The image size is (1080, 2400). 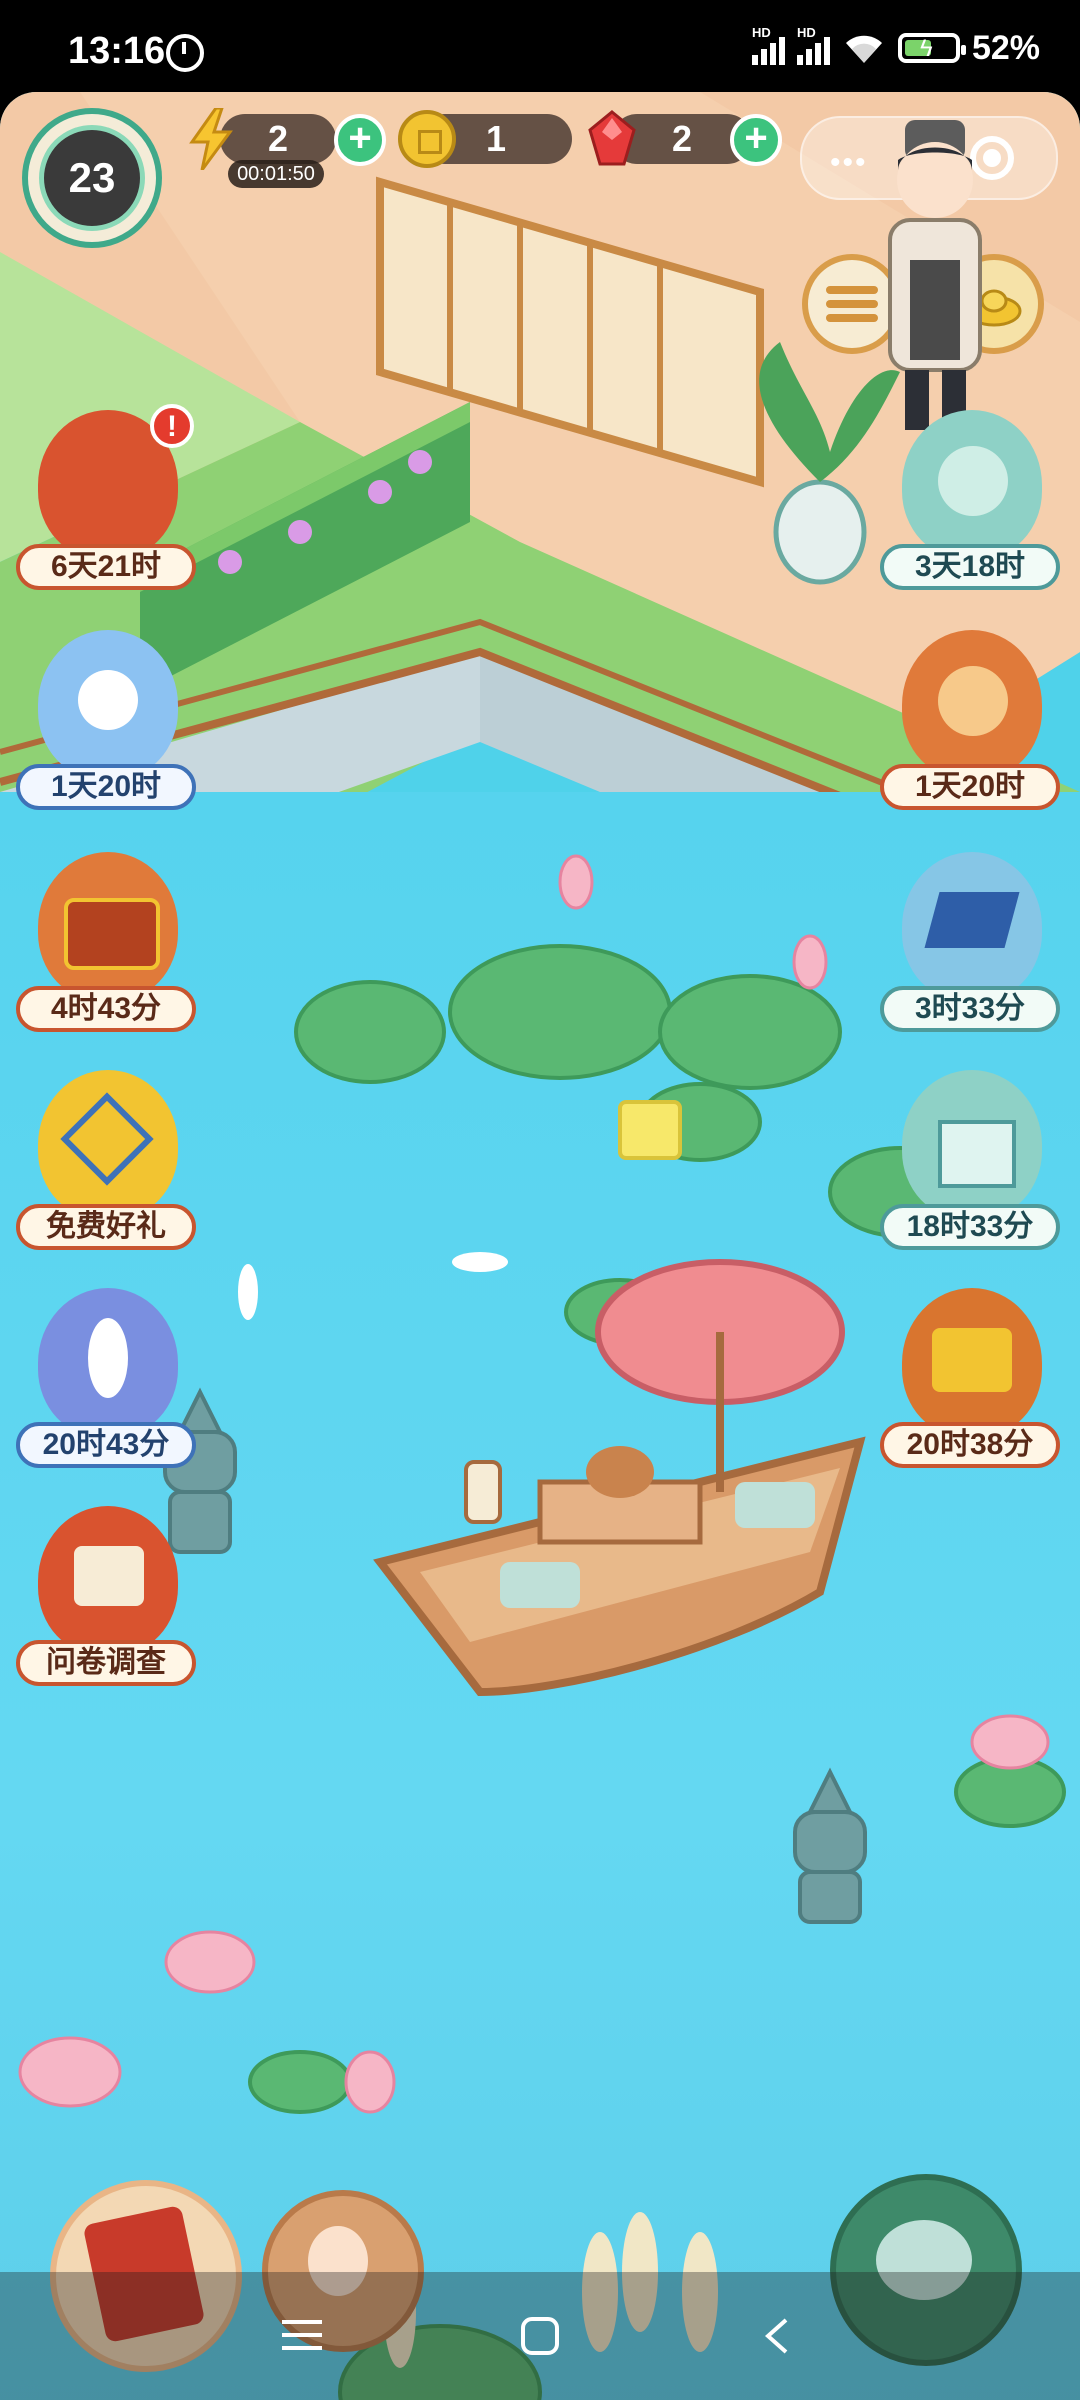 I want to click on event-timer-label: 4时43分, so click(x=106, y=1009).